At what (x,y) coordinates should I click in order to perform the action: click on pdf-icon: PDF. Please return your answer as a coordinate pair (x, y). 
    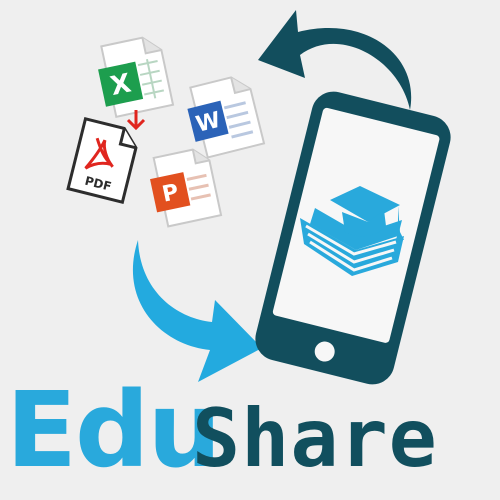
    Looking at the image, I should click on (102, 160).